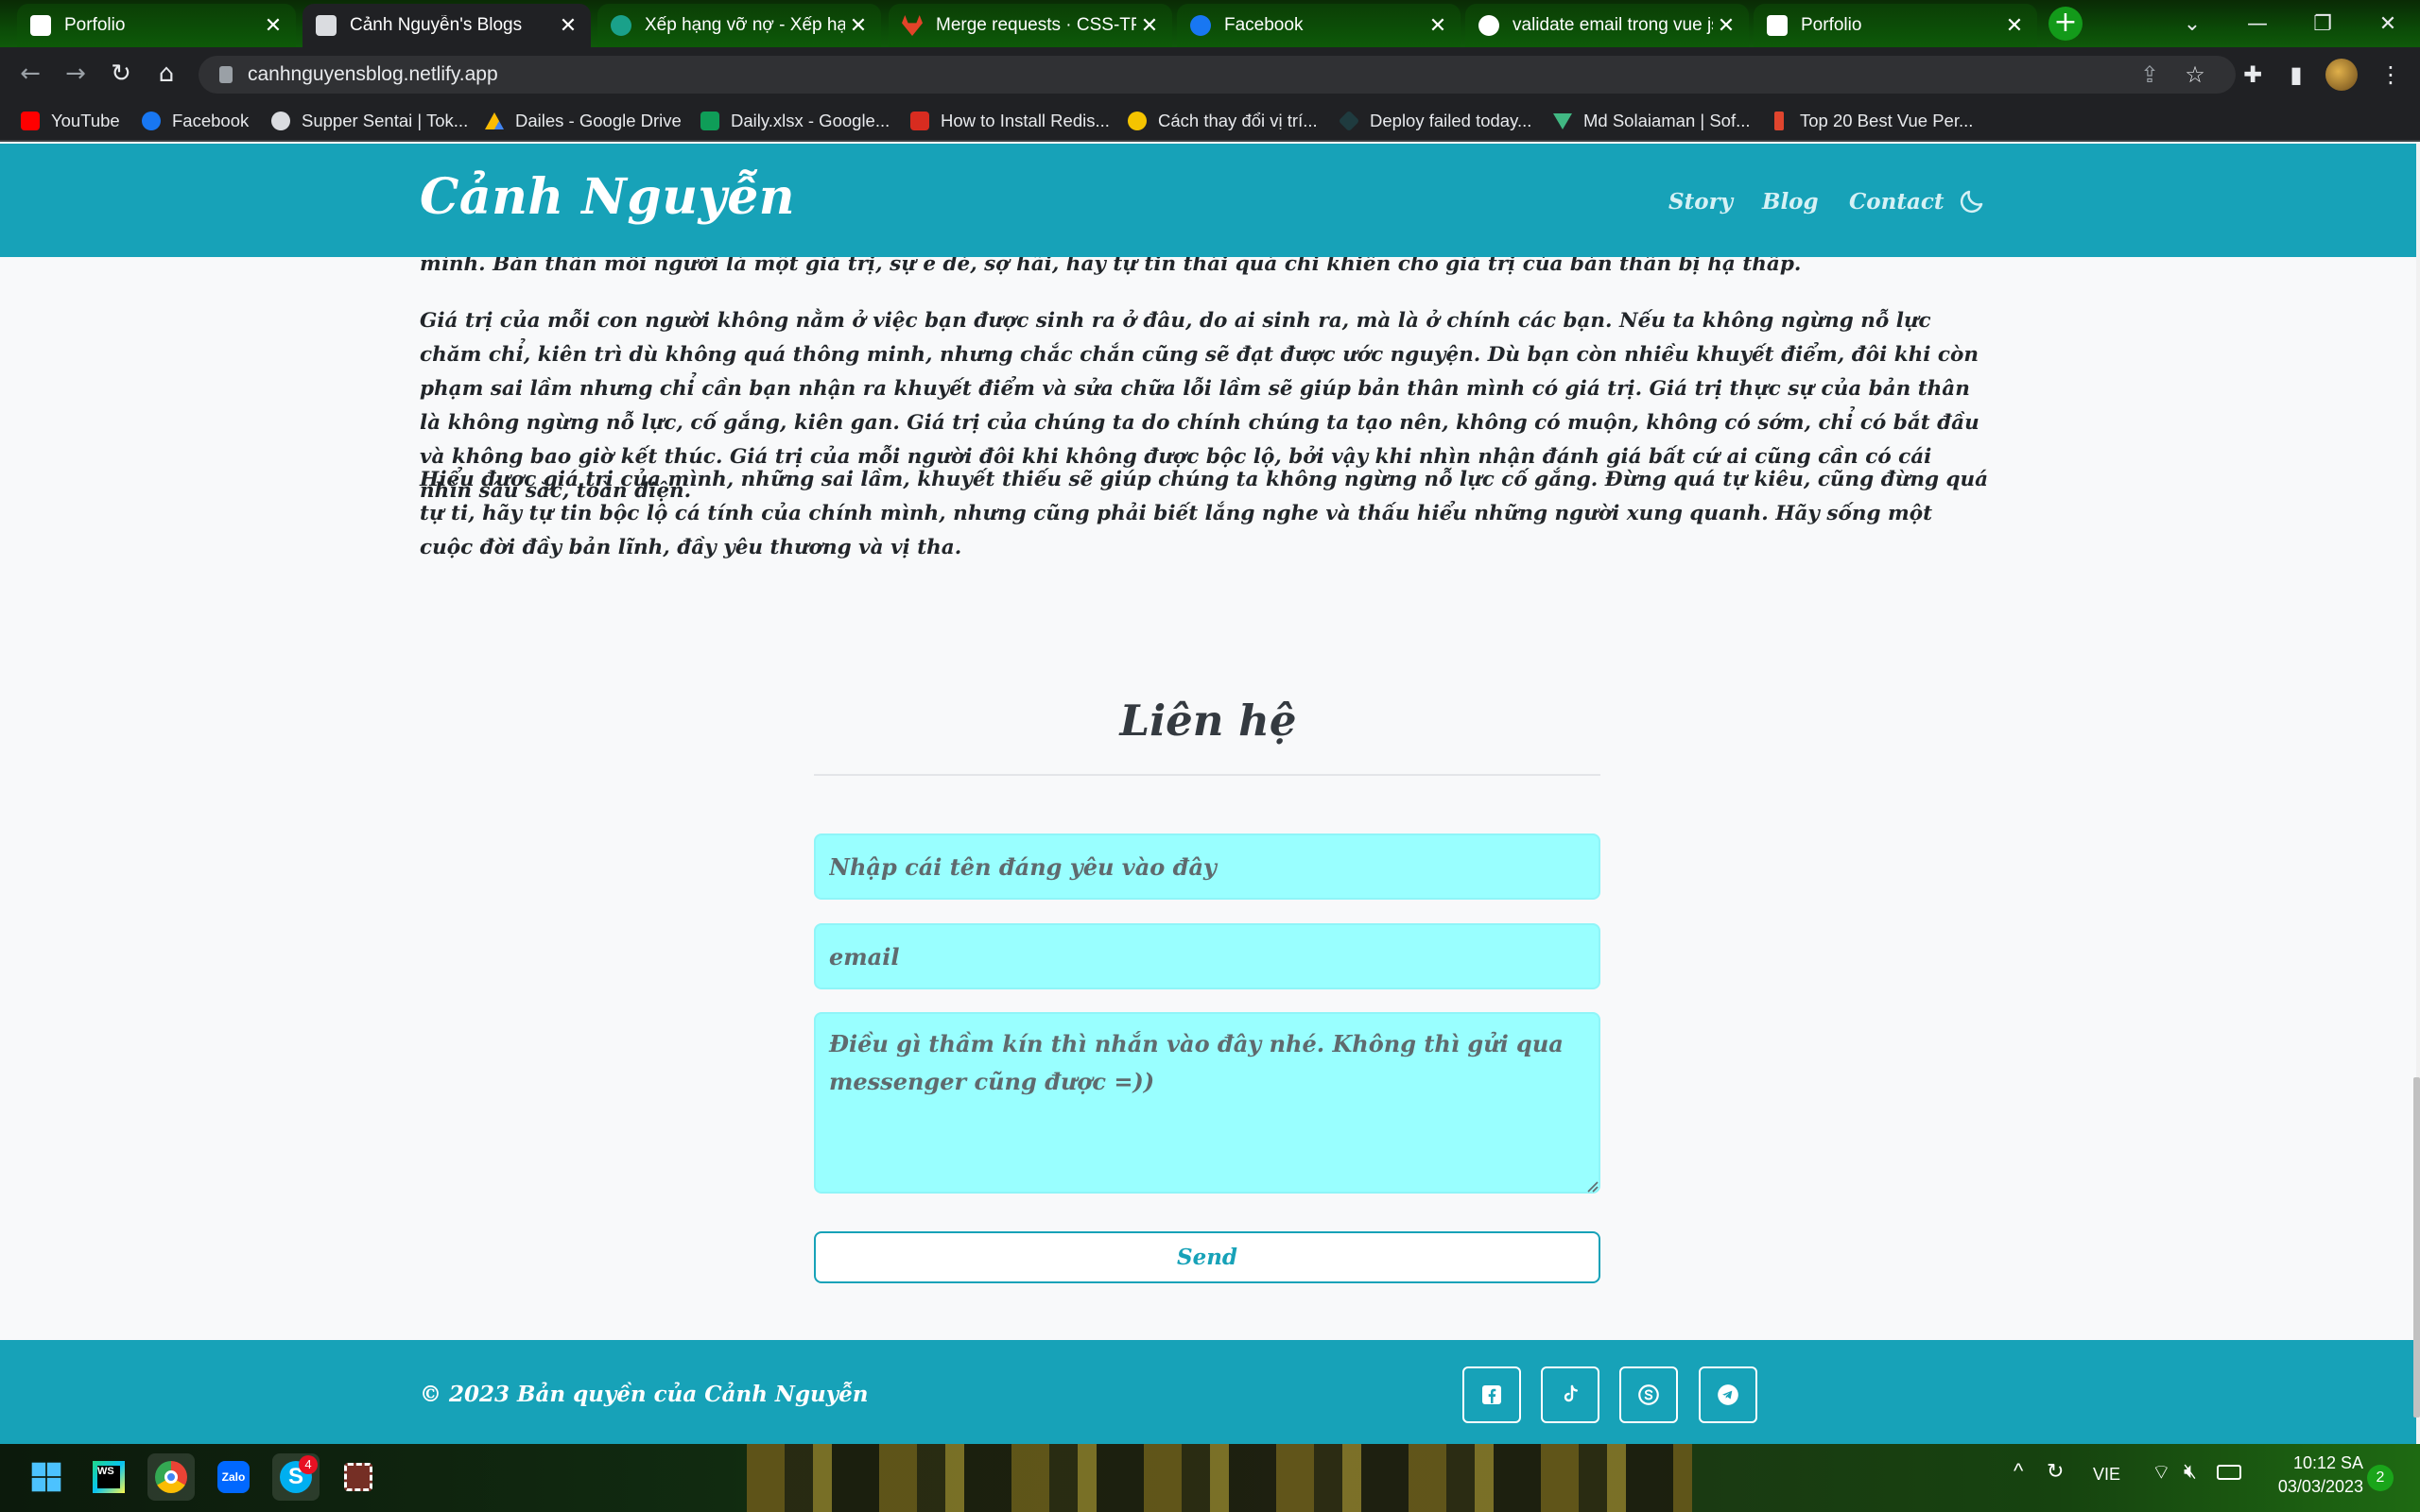 Image resolution: width=2420 pixels, height=1512 pixels. Describe the element at coordinates (644, 1394) in the screenshot. I see `copyright-text: © 2023 Bản quyền của Cảnh Nguyễn` at that location.